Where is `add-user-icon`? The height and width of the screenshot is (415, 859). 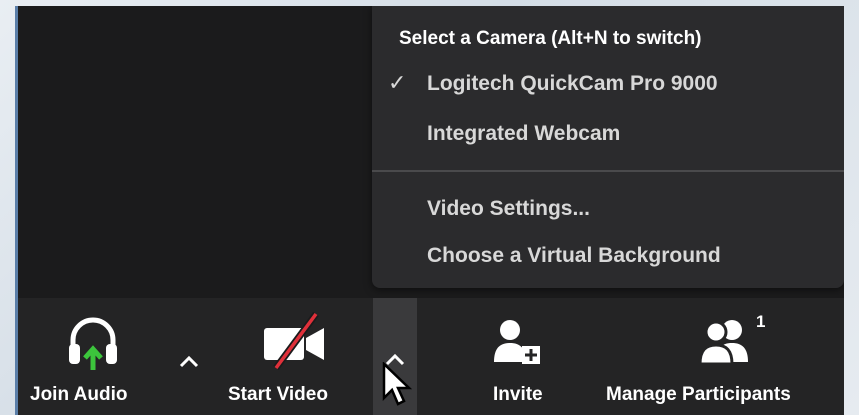 add-user-icon is located at coordinates (517, 342).